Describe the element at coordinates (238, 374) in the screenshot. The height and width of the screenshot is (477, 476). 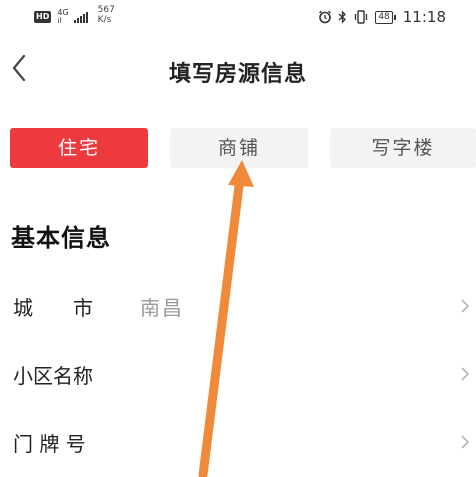
I see `form-row-community: 小区名称` at that location.